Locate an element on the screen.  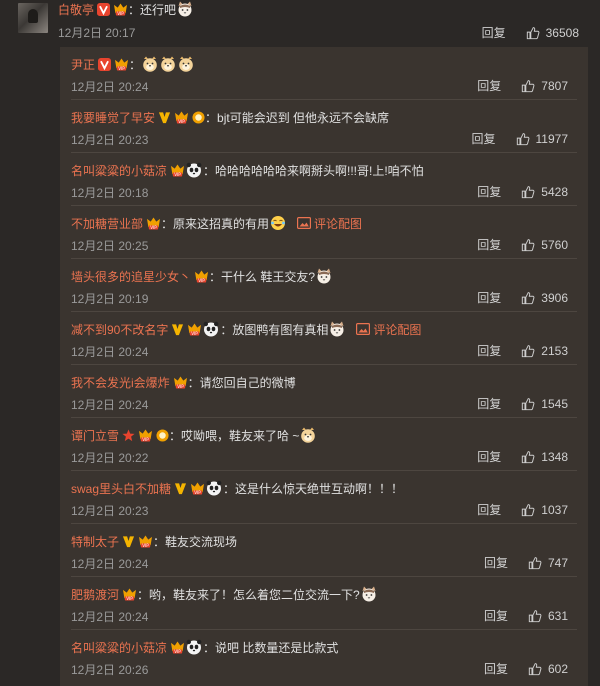
reply-text: ：哈哈哈哈哈哈来啊掰头啊!!!哥!上!咱不怕 is located at coordinates (313, 170).